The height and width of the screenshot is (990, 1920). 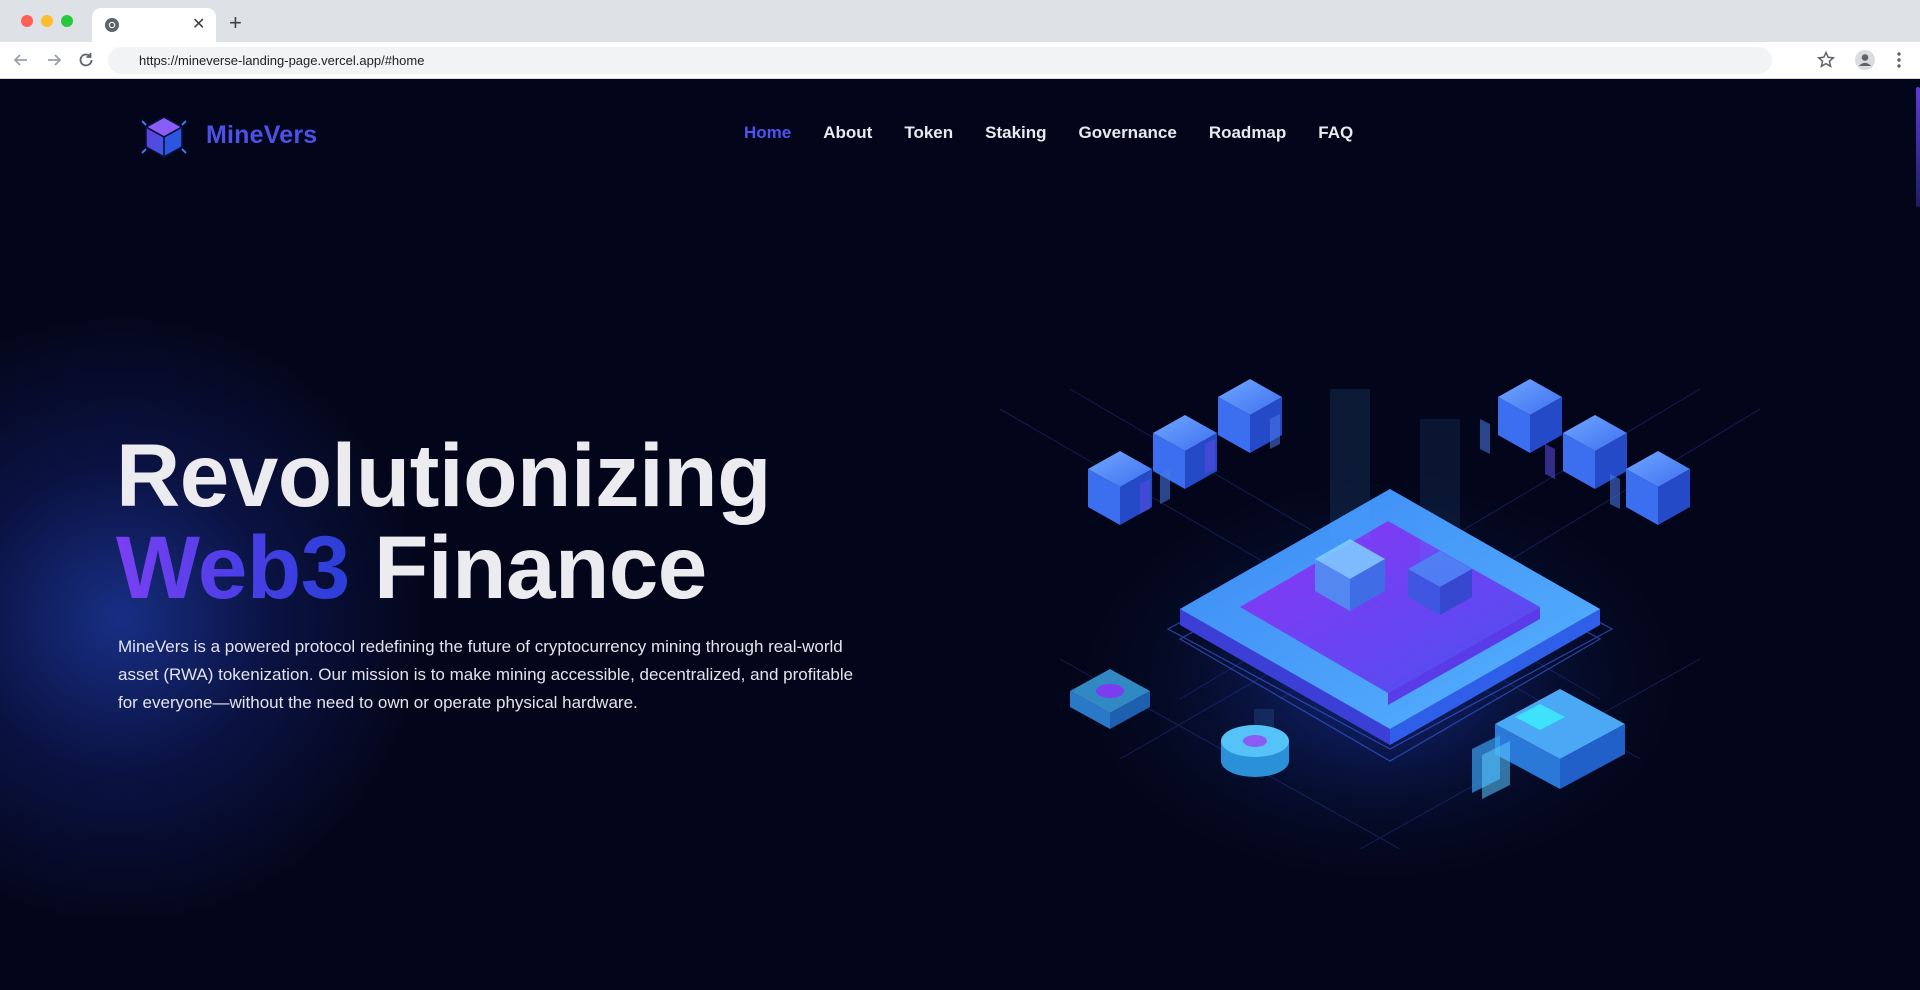 What do you see at coordinates (233, 567) in the screenshot?
I see `hero-title-accent: Web3` at bounding box center [233, 567].